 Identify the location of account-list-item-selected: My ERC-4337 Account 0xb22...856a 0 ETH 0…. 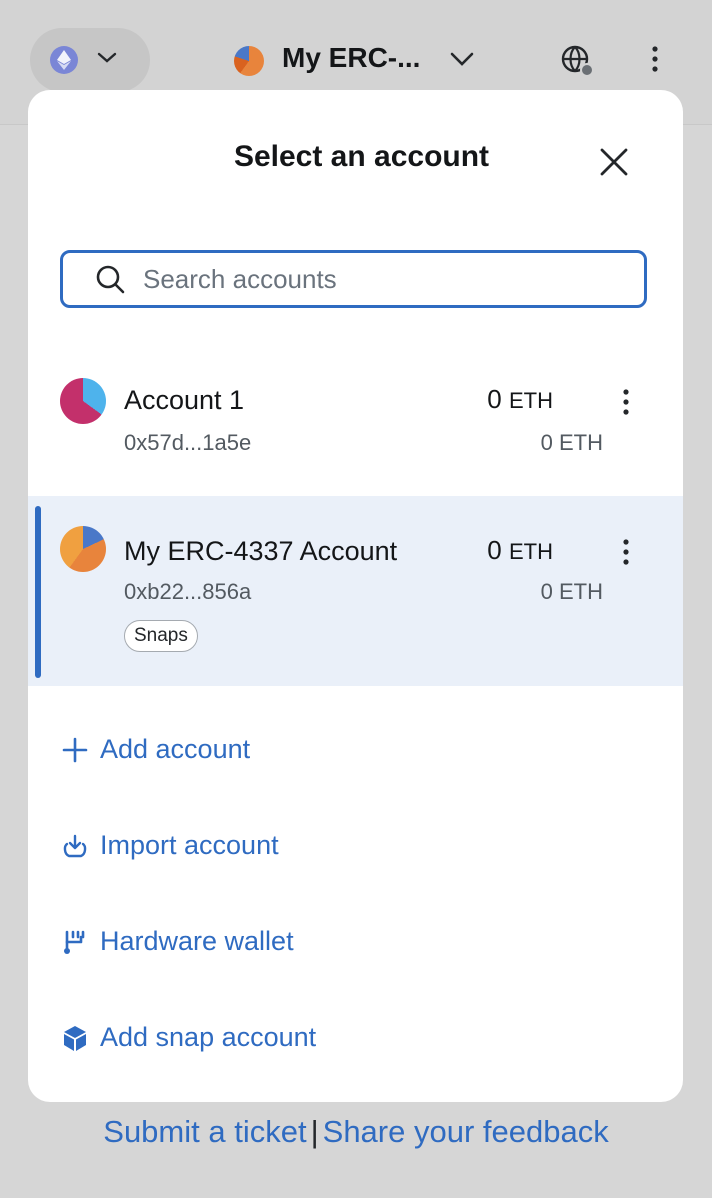
(355, 591).